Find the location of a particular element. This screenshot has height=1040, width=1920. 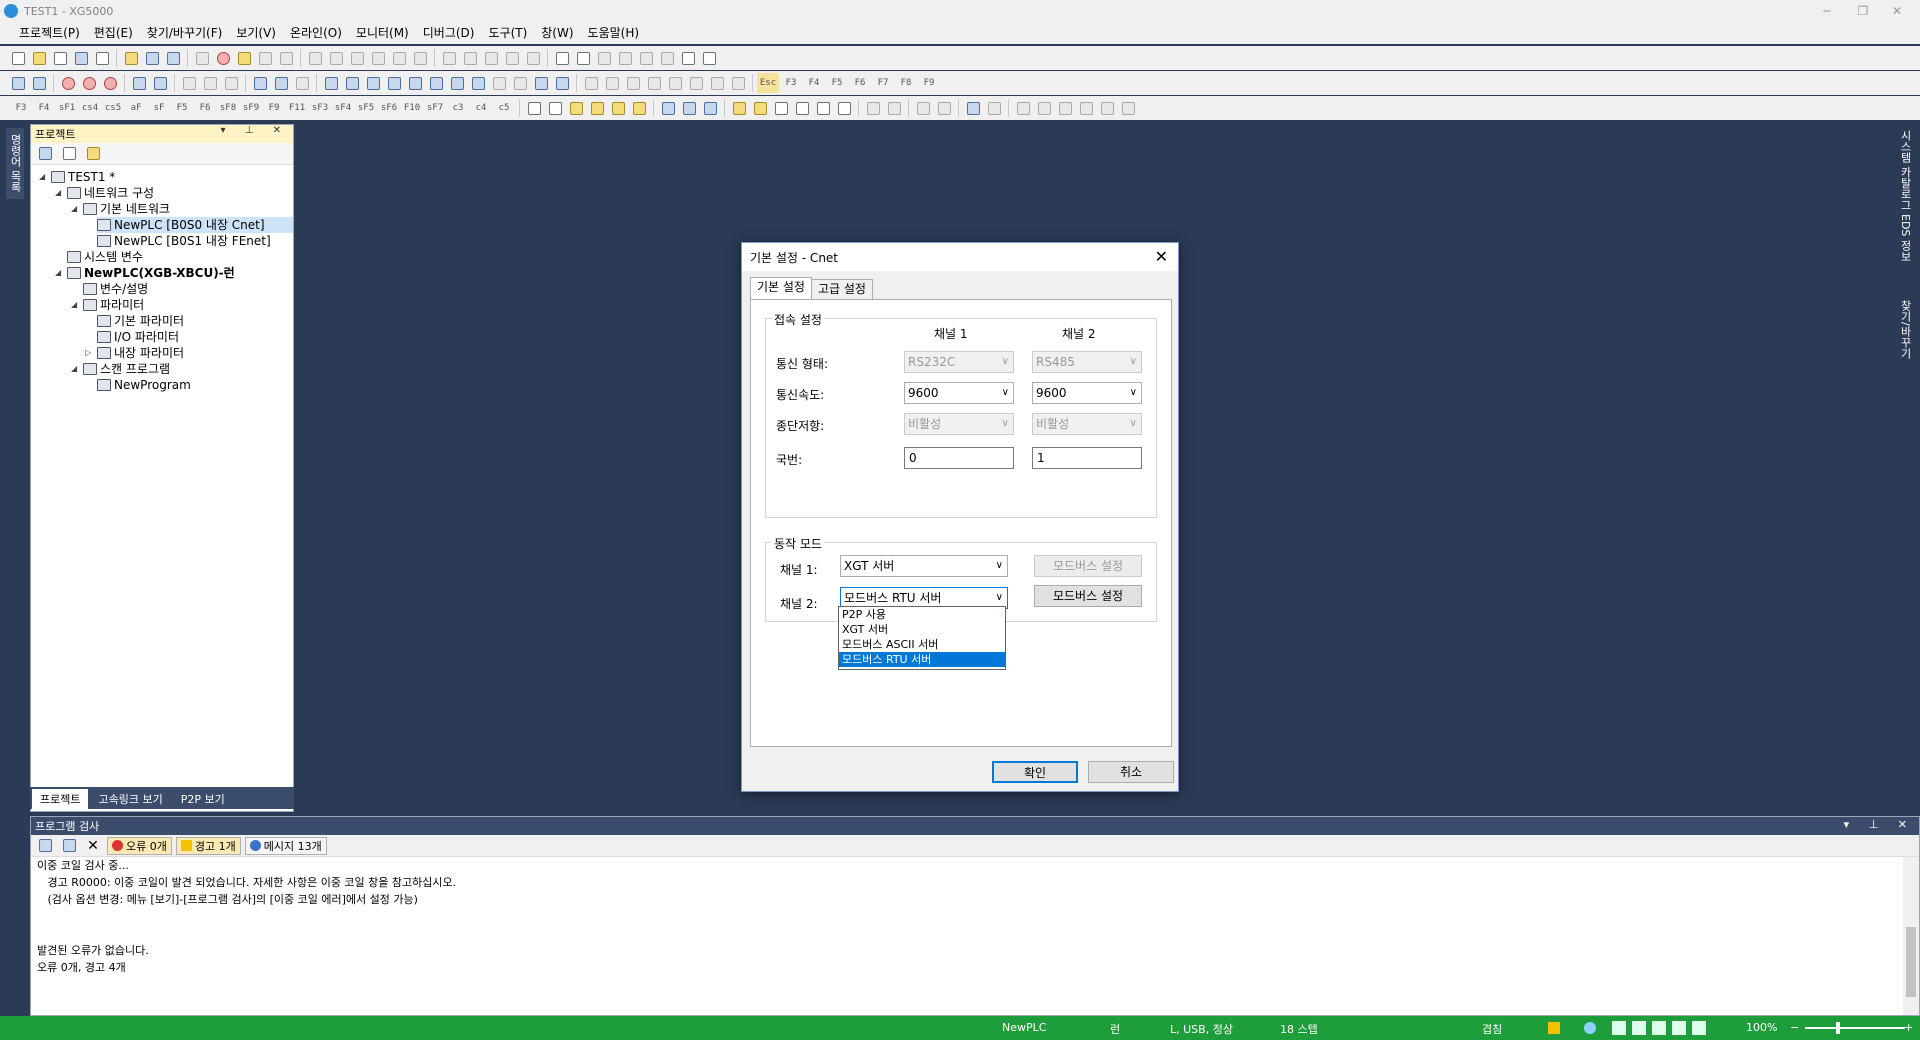

tab-p2p: P2P 보기 is located at coordinates (203, 799).